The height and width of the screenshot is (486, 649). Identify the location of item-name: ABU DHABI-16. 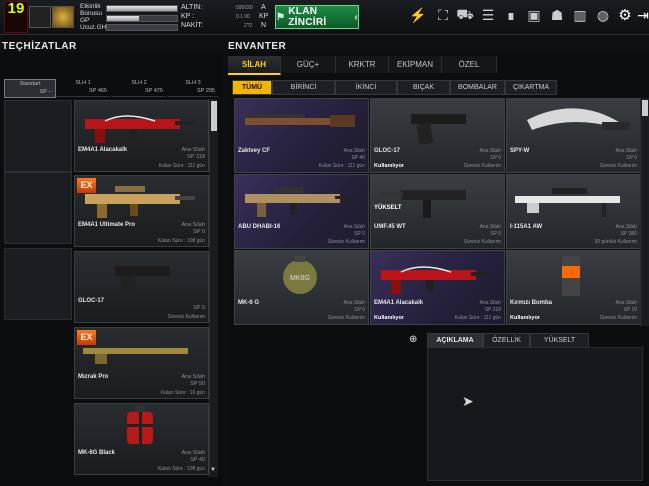
(259, 227).